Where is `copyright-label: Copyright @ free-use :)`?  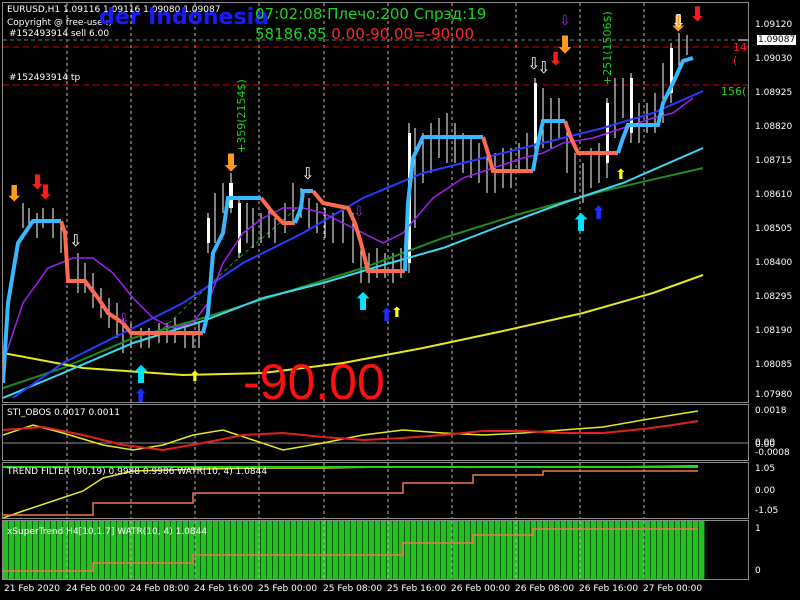 copyright-label: Copyright @ free-use :) is located at coordinates (60, 23).